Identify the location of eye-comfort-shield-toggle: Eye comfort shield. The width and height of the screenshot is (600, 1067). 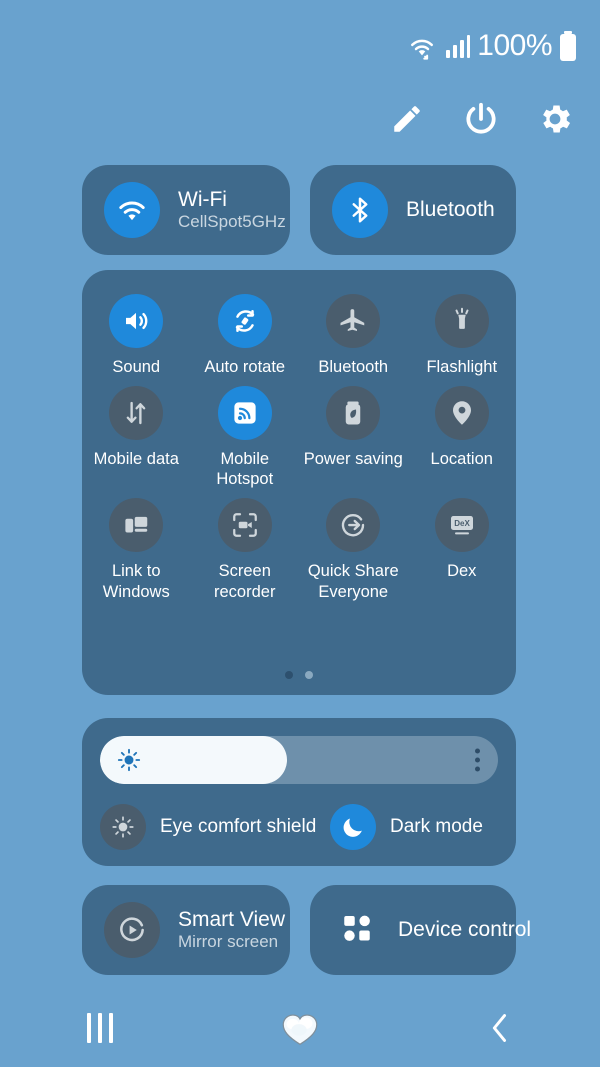
(215, 827).